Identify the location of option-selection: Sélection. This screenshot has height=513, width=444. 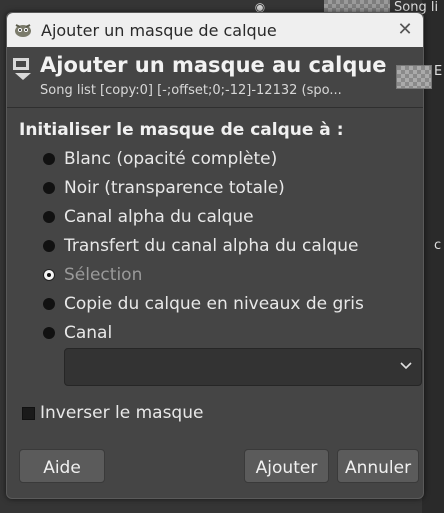
(92, 275).